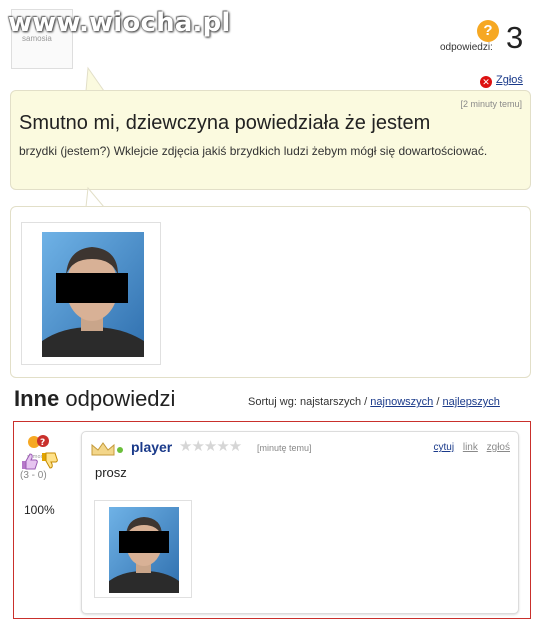  What do you see at coordinates (95, 197) in the screenshot?
I see `photo-bubble-tail` at bounding box center [95, 197].